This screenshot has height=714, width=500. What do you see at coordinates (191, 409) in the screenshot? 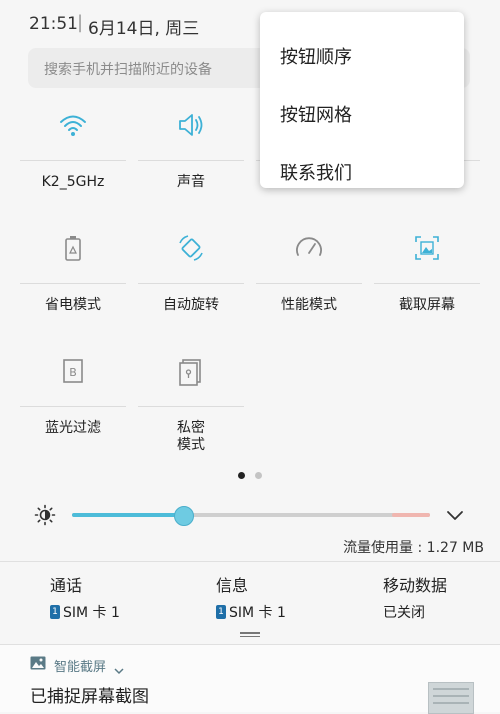
I see `quick-tile-private-mode: 私密 模式` at bounding box center [191, 409].